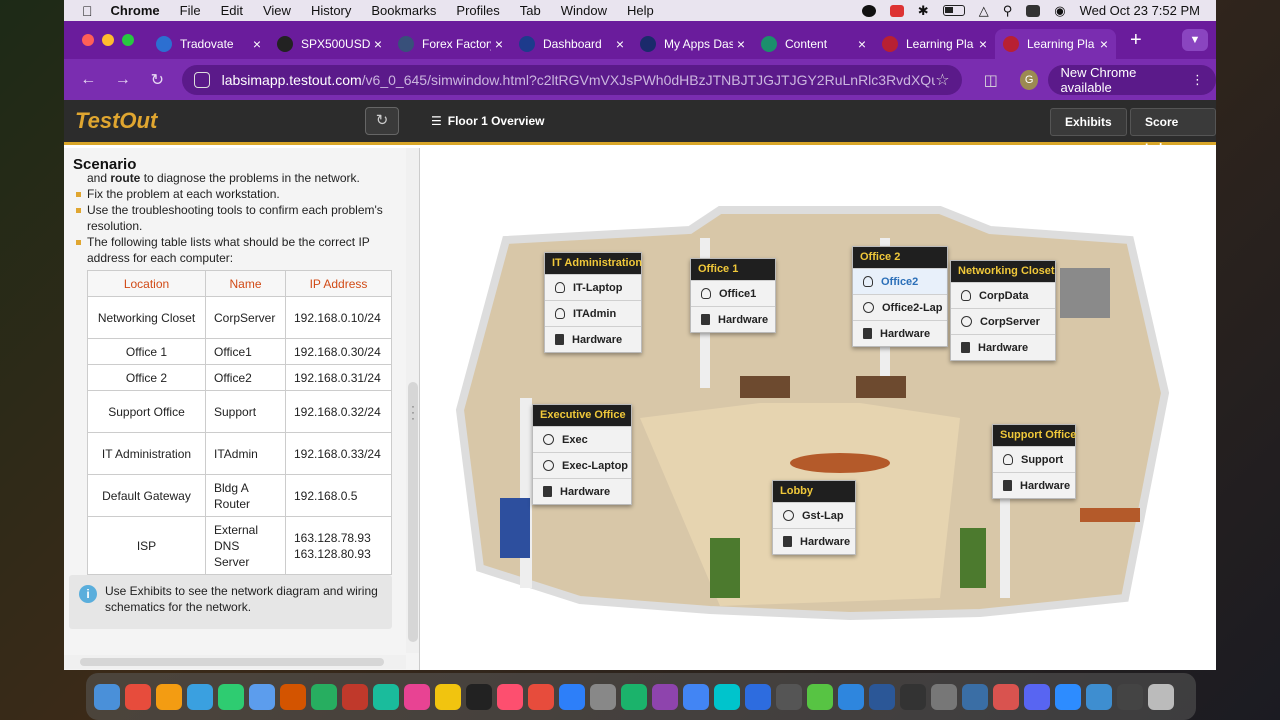 Image resolution: width=1280 pixels, height=720 pixels. Describe the element at coordinates (1195, 40) in the screenshot. I see `tab-search-button: ▼` at that location.